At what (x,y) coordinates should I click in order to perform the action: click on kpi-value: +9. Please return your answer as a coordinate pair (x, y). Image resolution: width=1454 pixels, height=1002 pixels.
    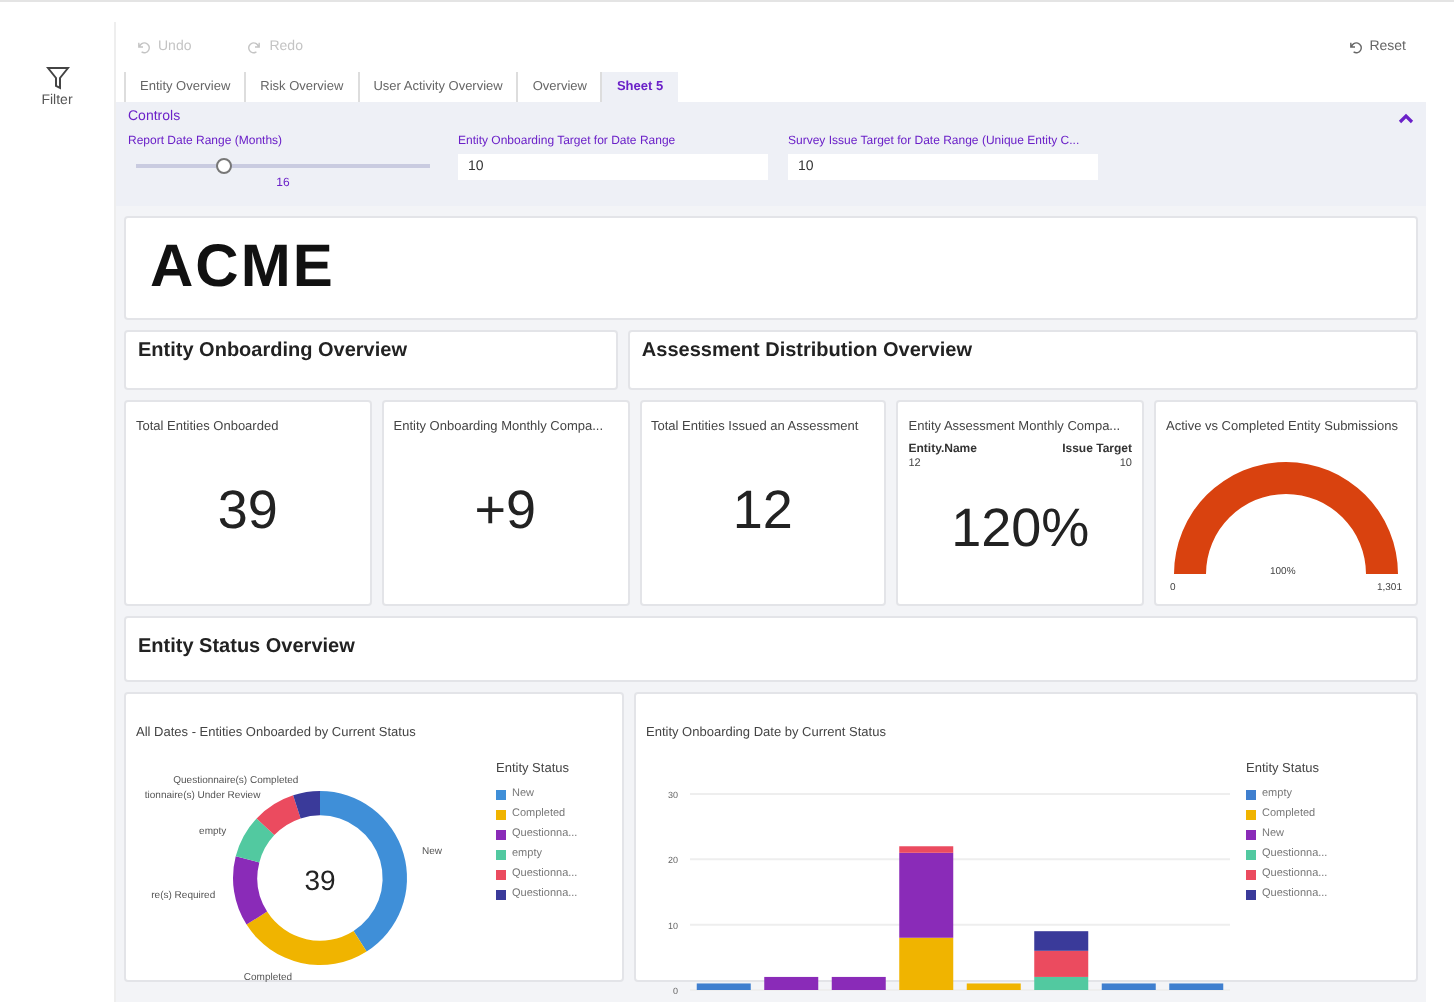
    Looking at the image, I should click on (505, 510).